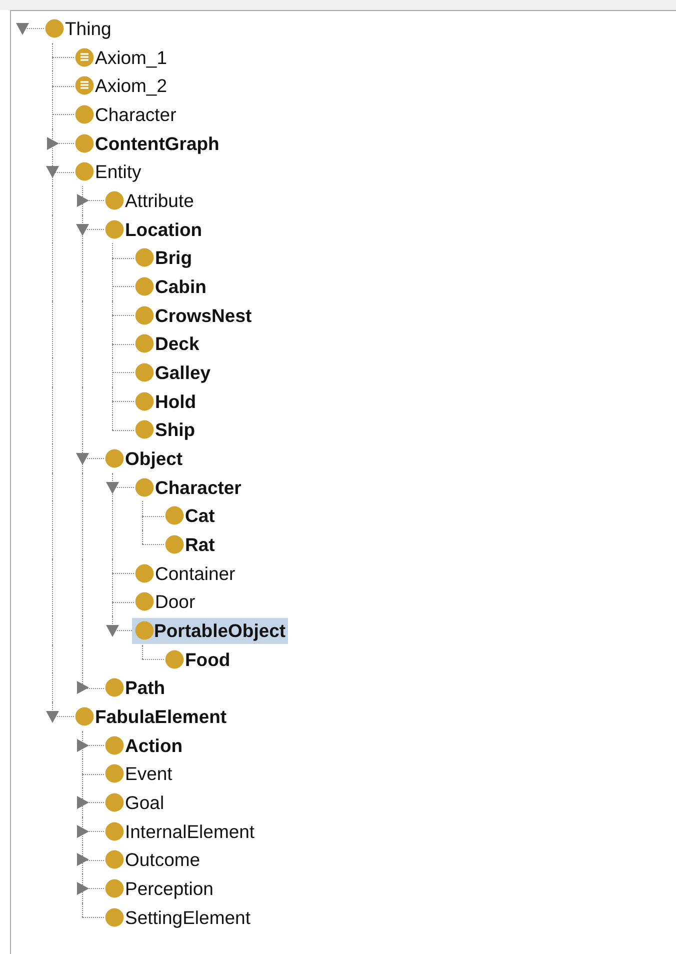 The height and width of the screenshot is (954, 676). Describe the element at coordinates (154, 459) in the screenshot. I see `class-label: Object` at that location.